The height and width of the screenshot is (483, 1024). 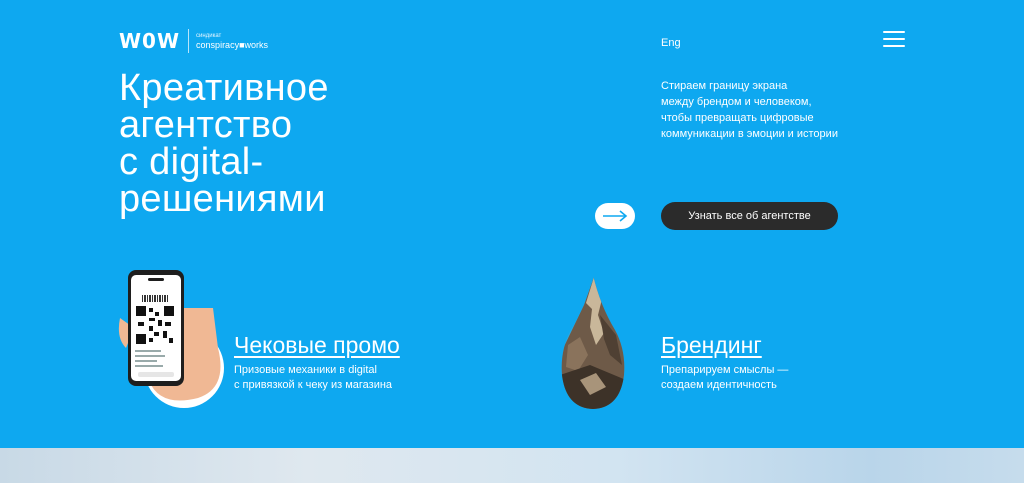 I want to click on tagline-line-4: коммуникации в эмоции и истории, so click(x=749, y=134).